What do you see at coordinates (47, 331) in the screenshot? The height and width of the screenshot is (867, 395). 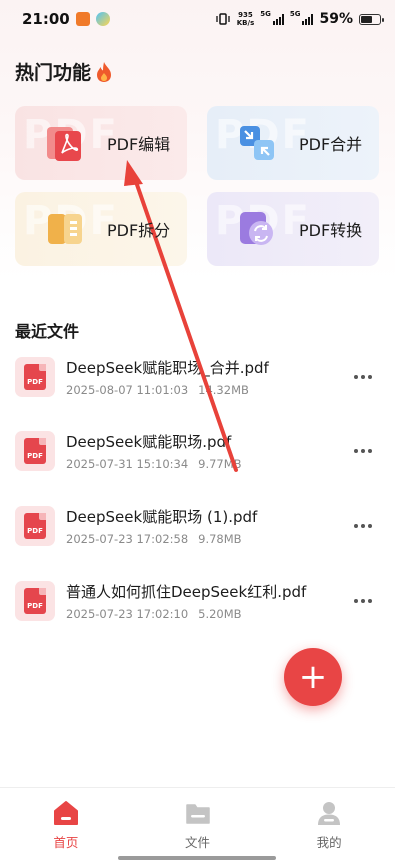 I see `recent-files-title: 最近文件` at bounding box center [47, 331].